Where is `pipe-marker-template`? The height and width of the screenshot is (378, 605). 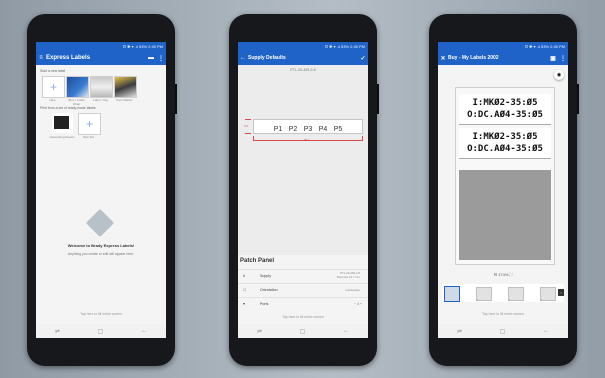
pipe-marker-template is located at coordinates (125, 87).